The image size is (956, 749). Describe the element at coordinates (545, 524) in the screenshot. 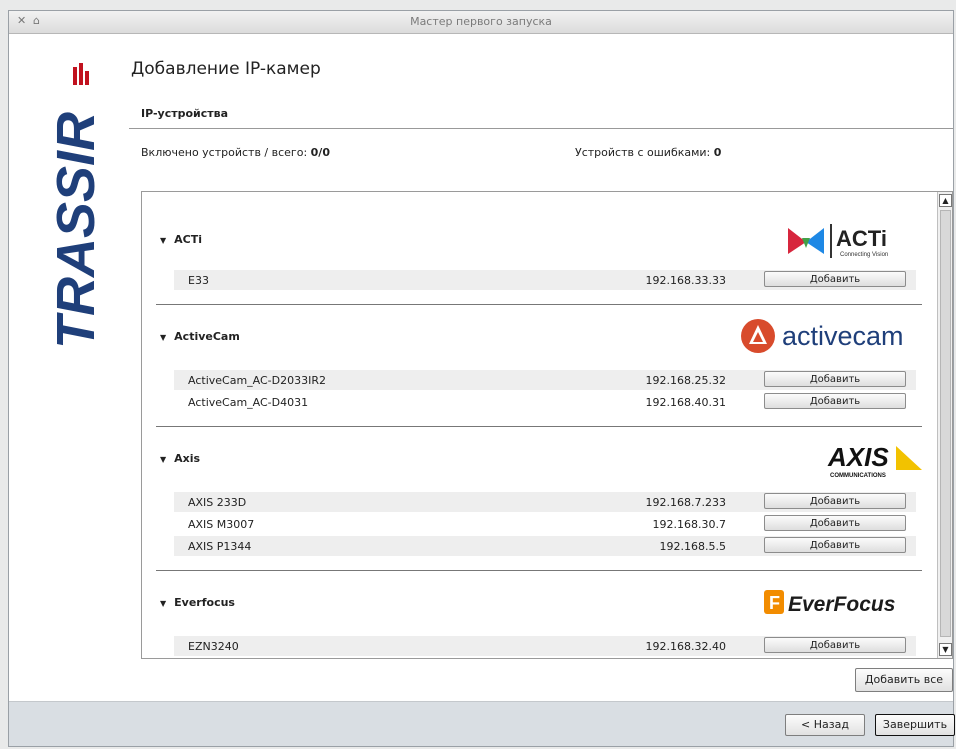

I see `device-row: AXIS M3007 192.168.30.7 Добавить` at that location.